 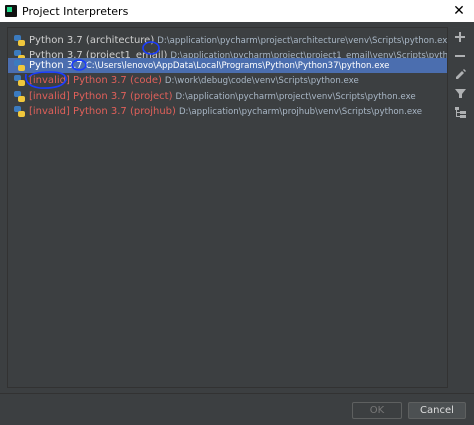 I want to click on filter-button, so click(x=460, y=93).